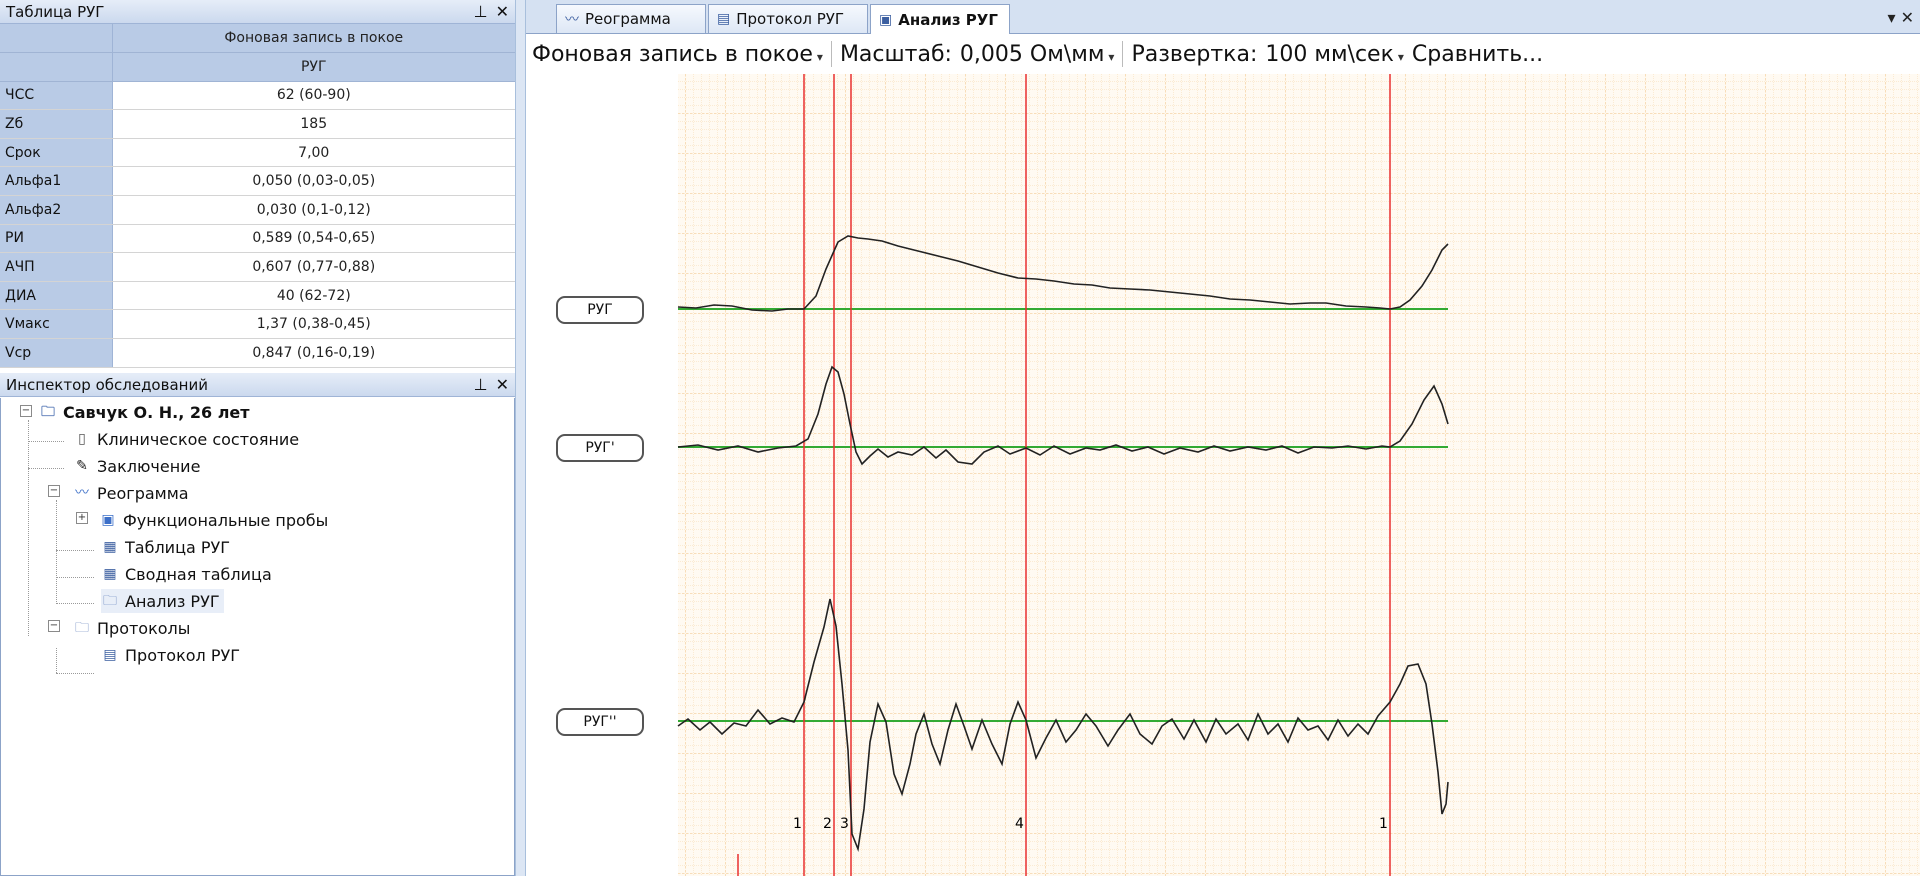  Describe the element at coordinates (895, 54) in the screenshot. I see `scale-label: Масштаб:` at that location.